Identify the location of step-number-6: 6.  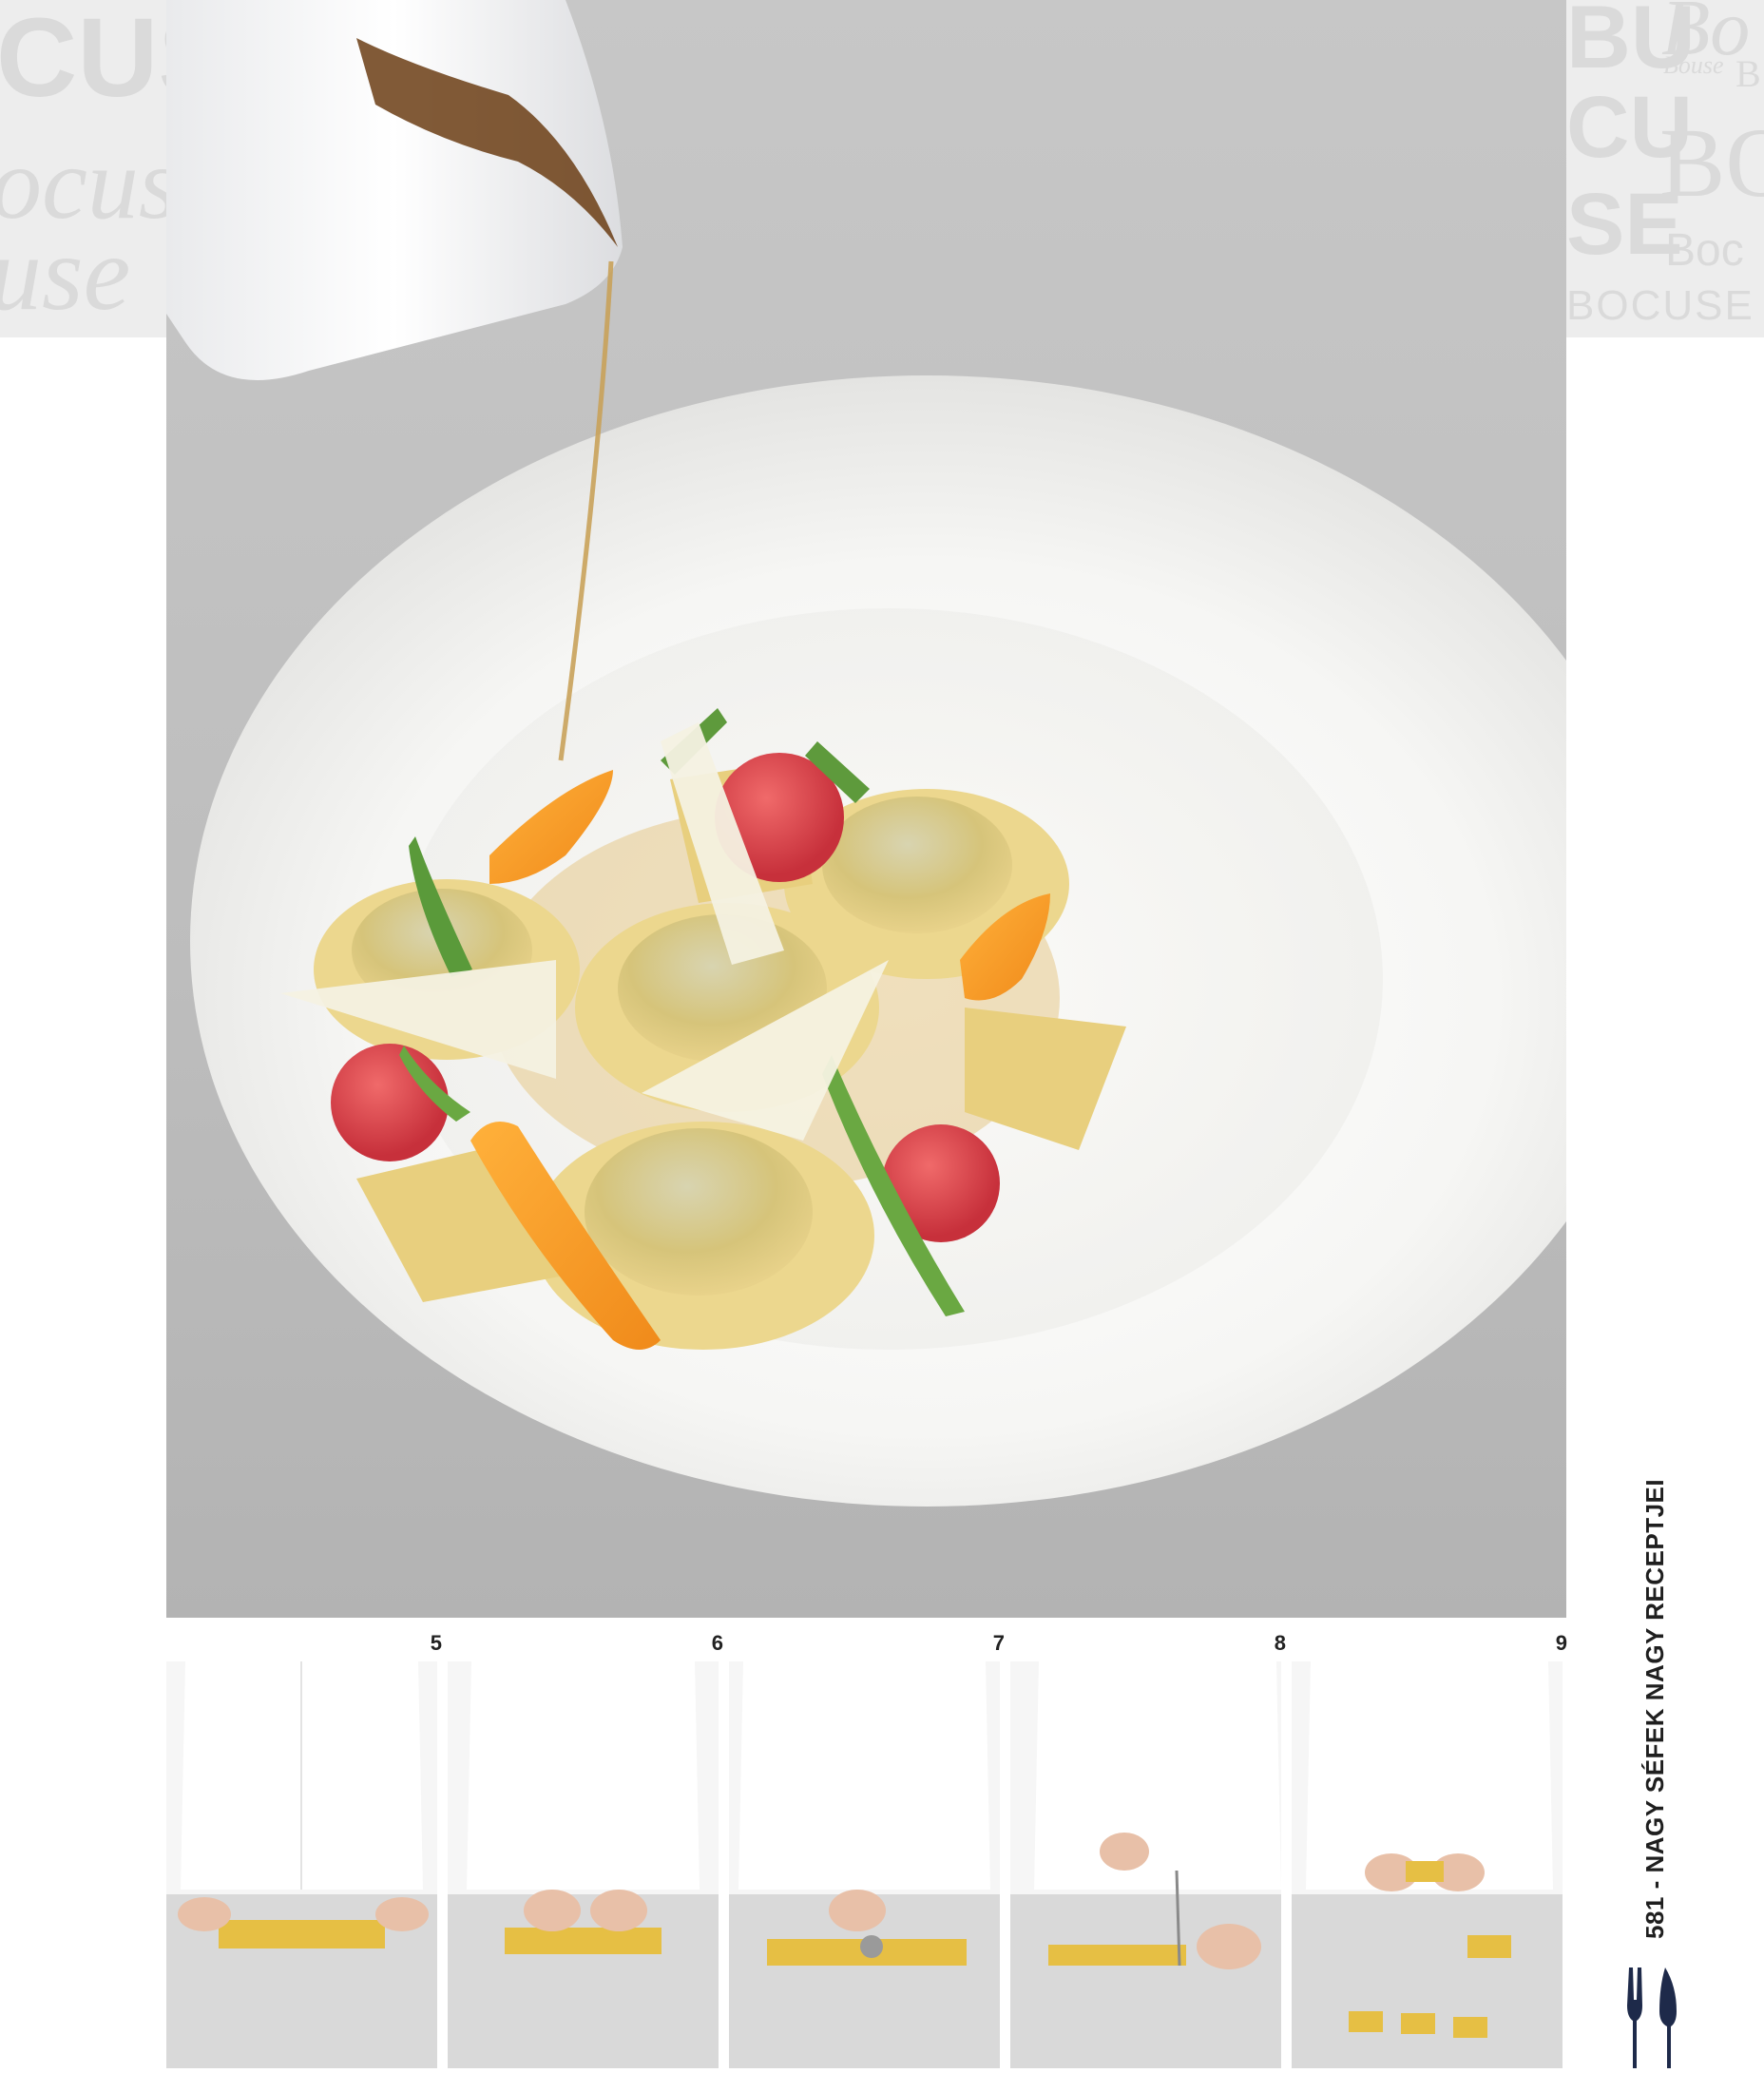
(717, 1643).